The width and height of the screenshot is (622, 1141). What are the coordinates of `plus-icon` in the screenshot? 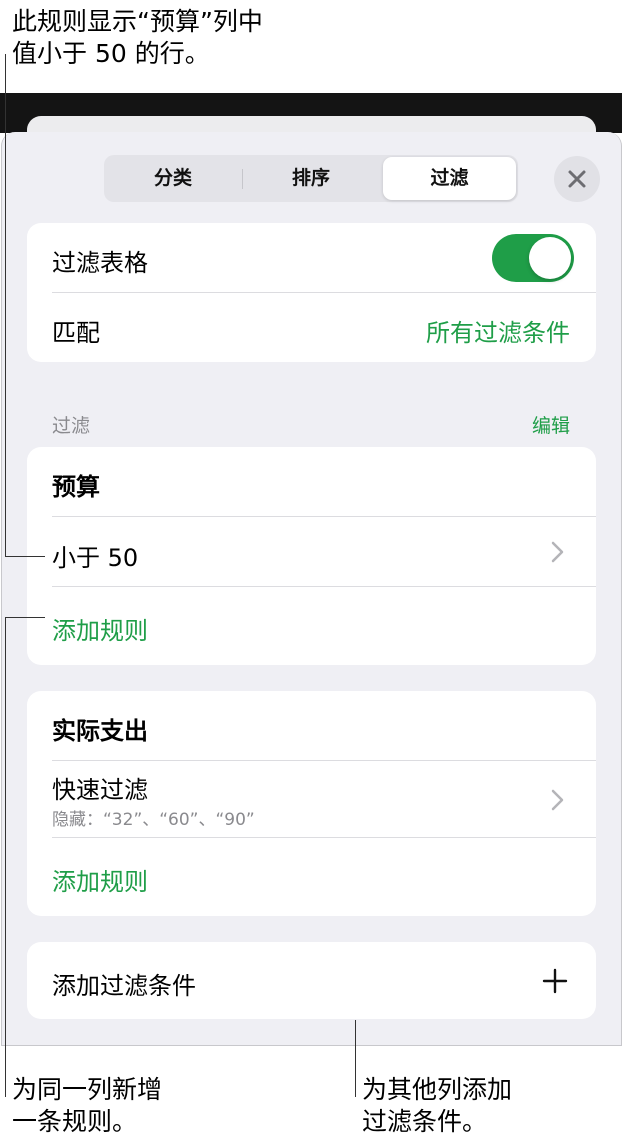 It's located at (555, 981).